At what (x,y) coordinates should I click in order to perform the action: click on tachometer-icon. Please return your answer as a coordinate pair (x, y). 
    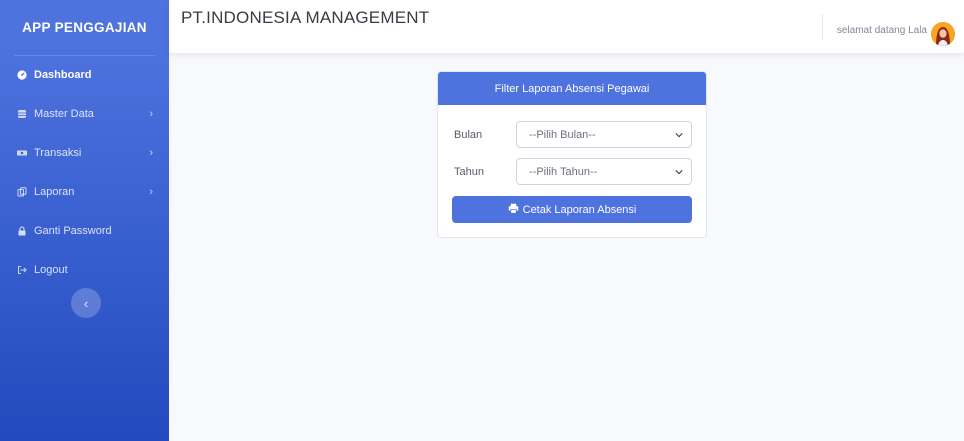
    Looking at the image, I should click on (22, 74).